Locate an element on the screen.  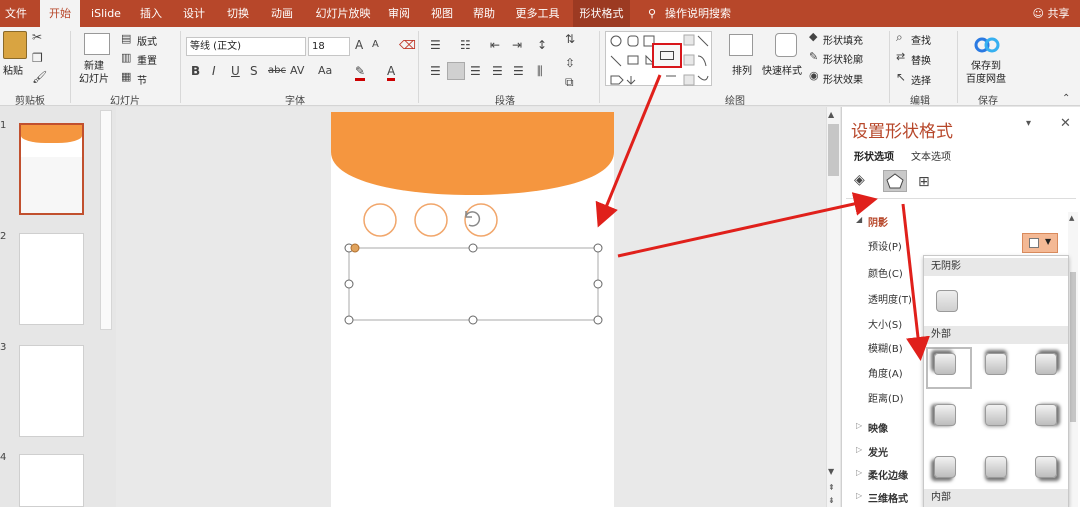
layout-button: 版式 is located at coordinates (147, 40).